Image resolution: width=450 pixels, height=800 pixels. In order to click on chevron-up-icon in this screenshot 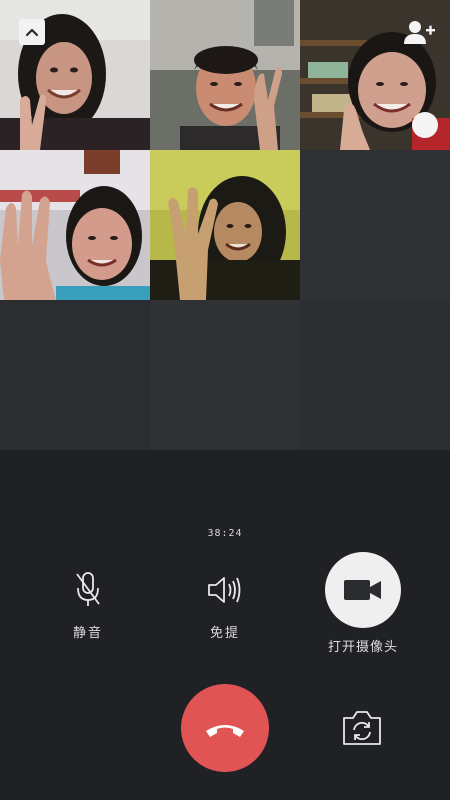, I will do `click(32, 32)`.